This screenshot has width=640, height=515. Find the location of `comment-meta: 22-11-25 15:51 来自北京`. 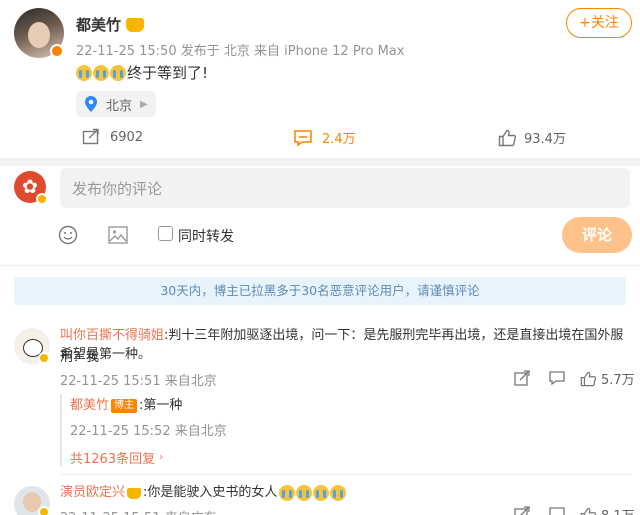

comment-meta: 22-11-25 15:51 来自北京 is located at coordinates (138, 381).